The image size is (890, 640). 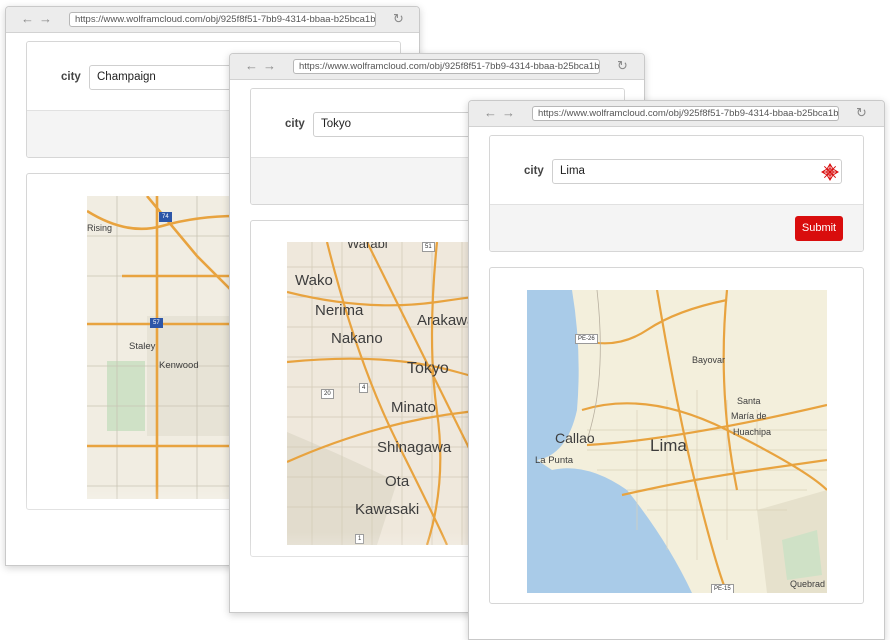 What do you see at coordinates (179, 365) in the screenshot?
I see `map-label-kenwood: Kenwood` at bounding box center [179, 365].